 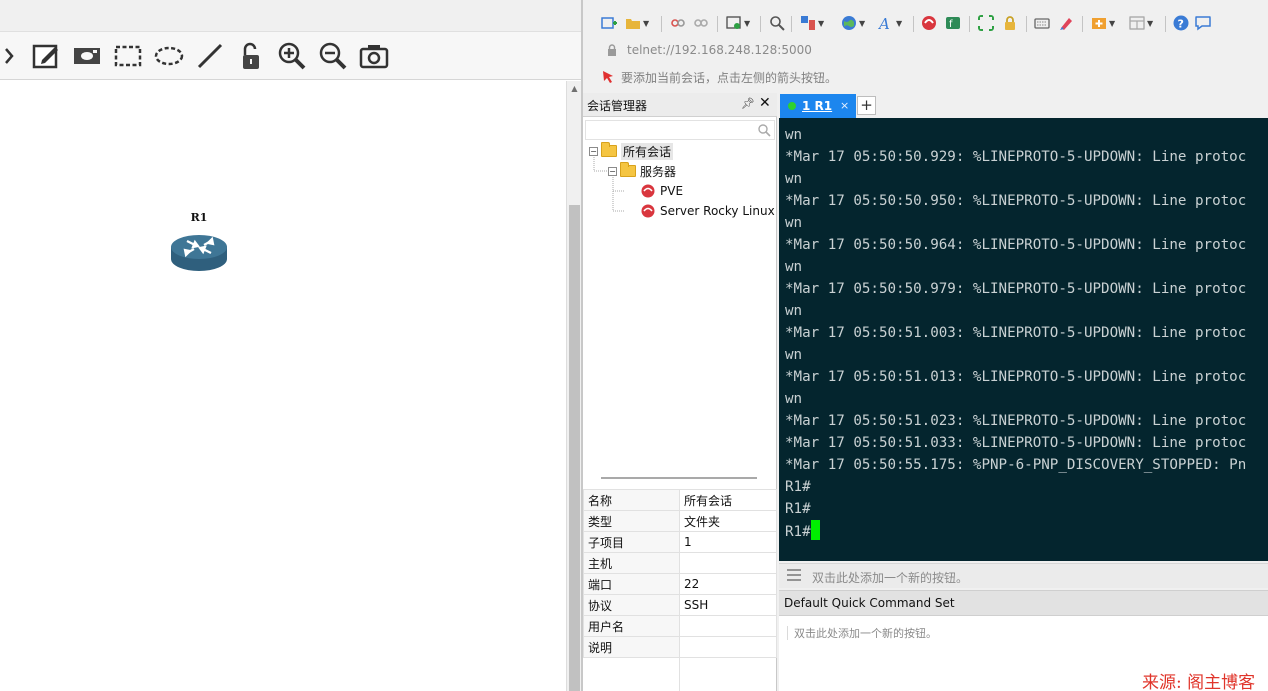 I want to click on drawing-toolbar, so click(x=290, y=56).